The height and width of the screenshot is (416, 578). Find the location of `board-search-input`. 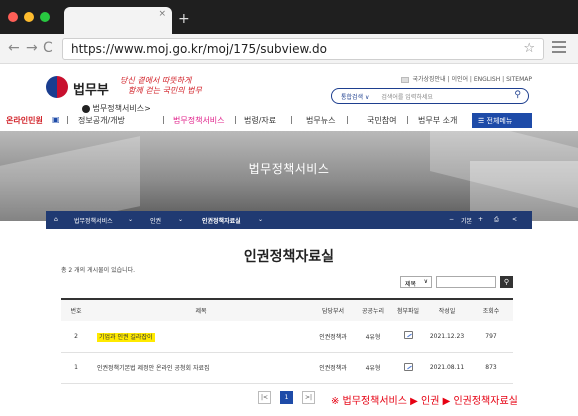

board-search-input is located at coordinates (466, 282).